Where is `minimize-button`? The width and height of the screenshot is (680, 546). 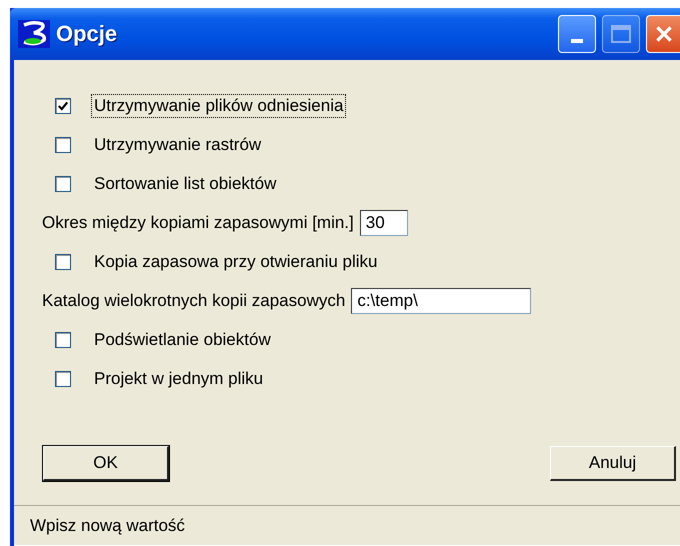
minimize-button is located at coordinates (577, 34).